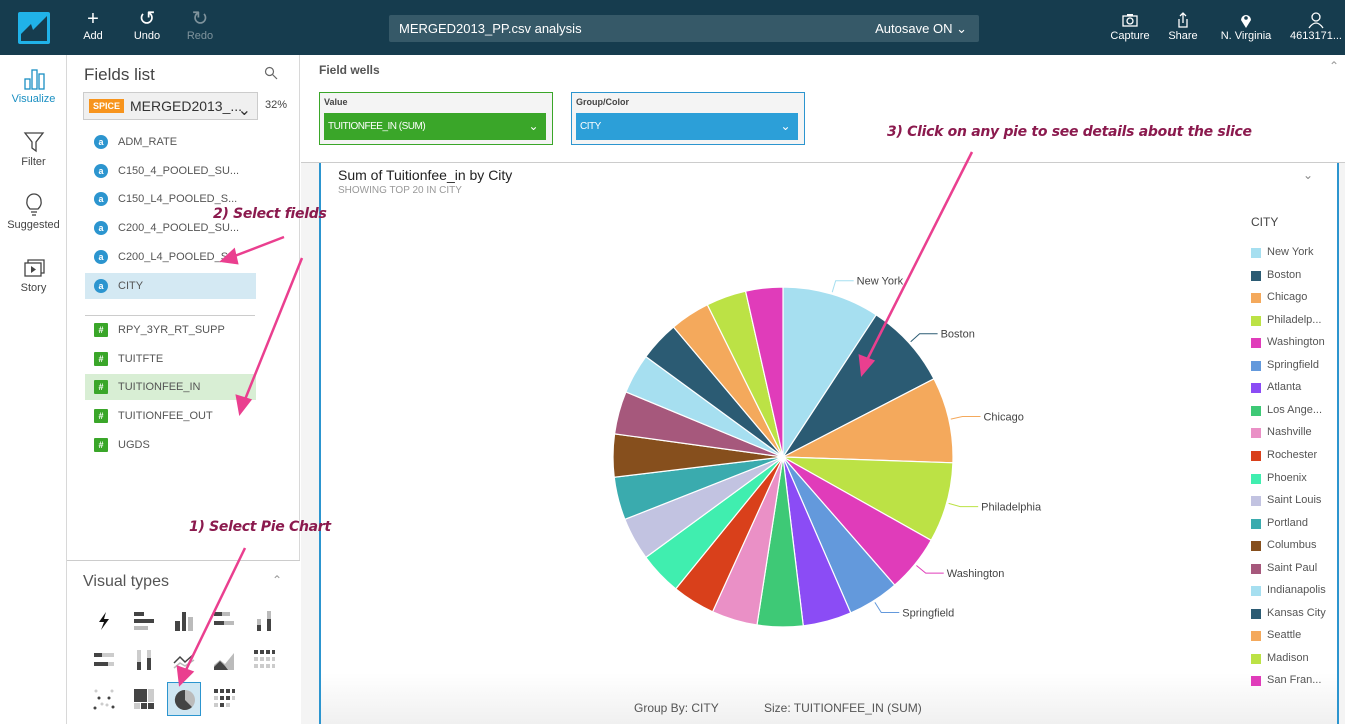  I want to click on annotation-step2: 2) Select fields, so click(270, 214).